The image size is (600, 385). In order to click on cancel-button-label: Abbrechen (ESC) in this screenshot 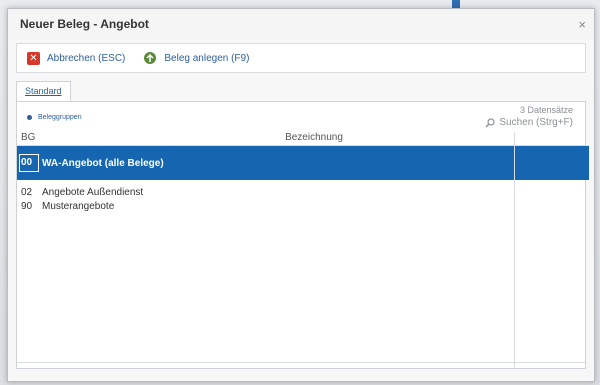, I will do `click(86, 58)`.